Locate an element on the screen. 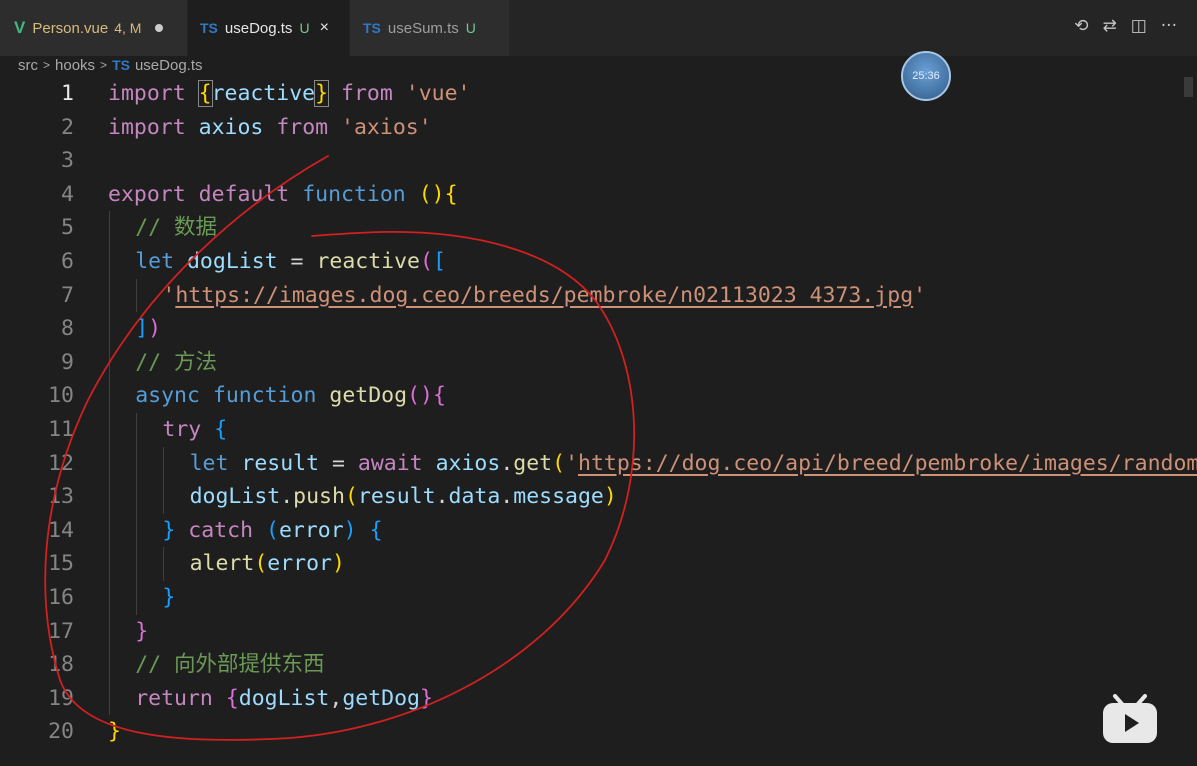 This screenshot has width=1197, height=766. bilibili-tv-icon is located at coordinates (1130, 718).